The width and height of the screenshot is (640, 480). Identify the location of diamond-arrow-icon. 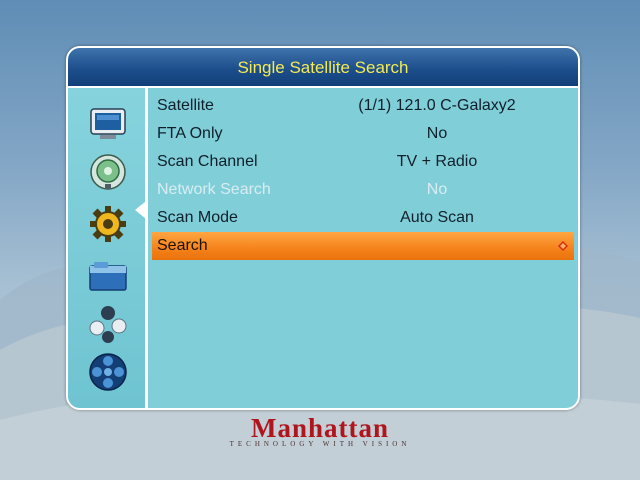
(563, 246).